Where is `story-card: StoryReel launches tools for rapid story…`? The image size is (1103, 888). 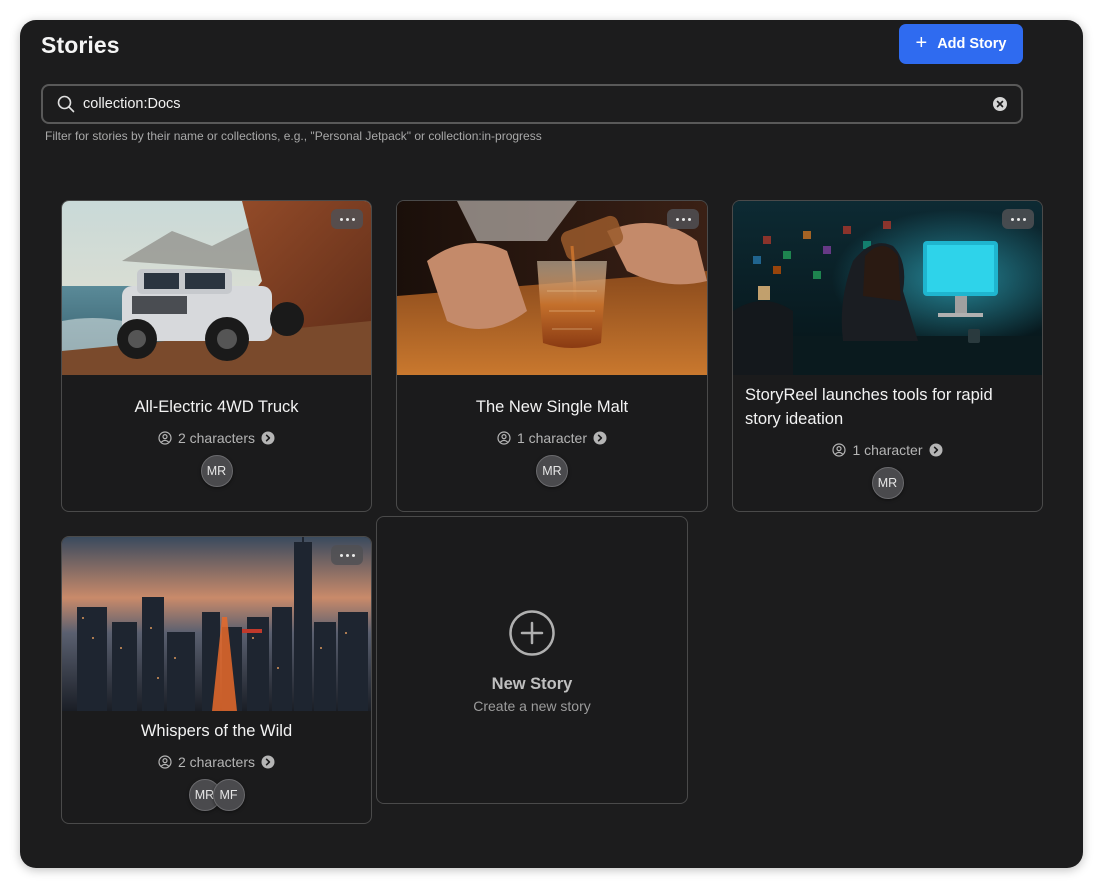 story-card: StoryReel launches tools for rapid story… is located at coordinates (887, 356).